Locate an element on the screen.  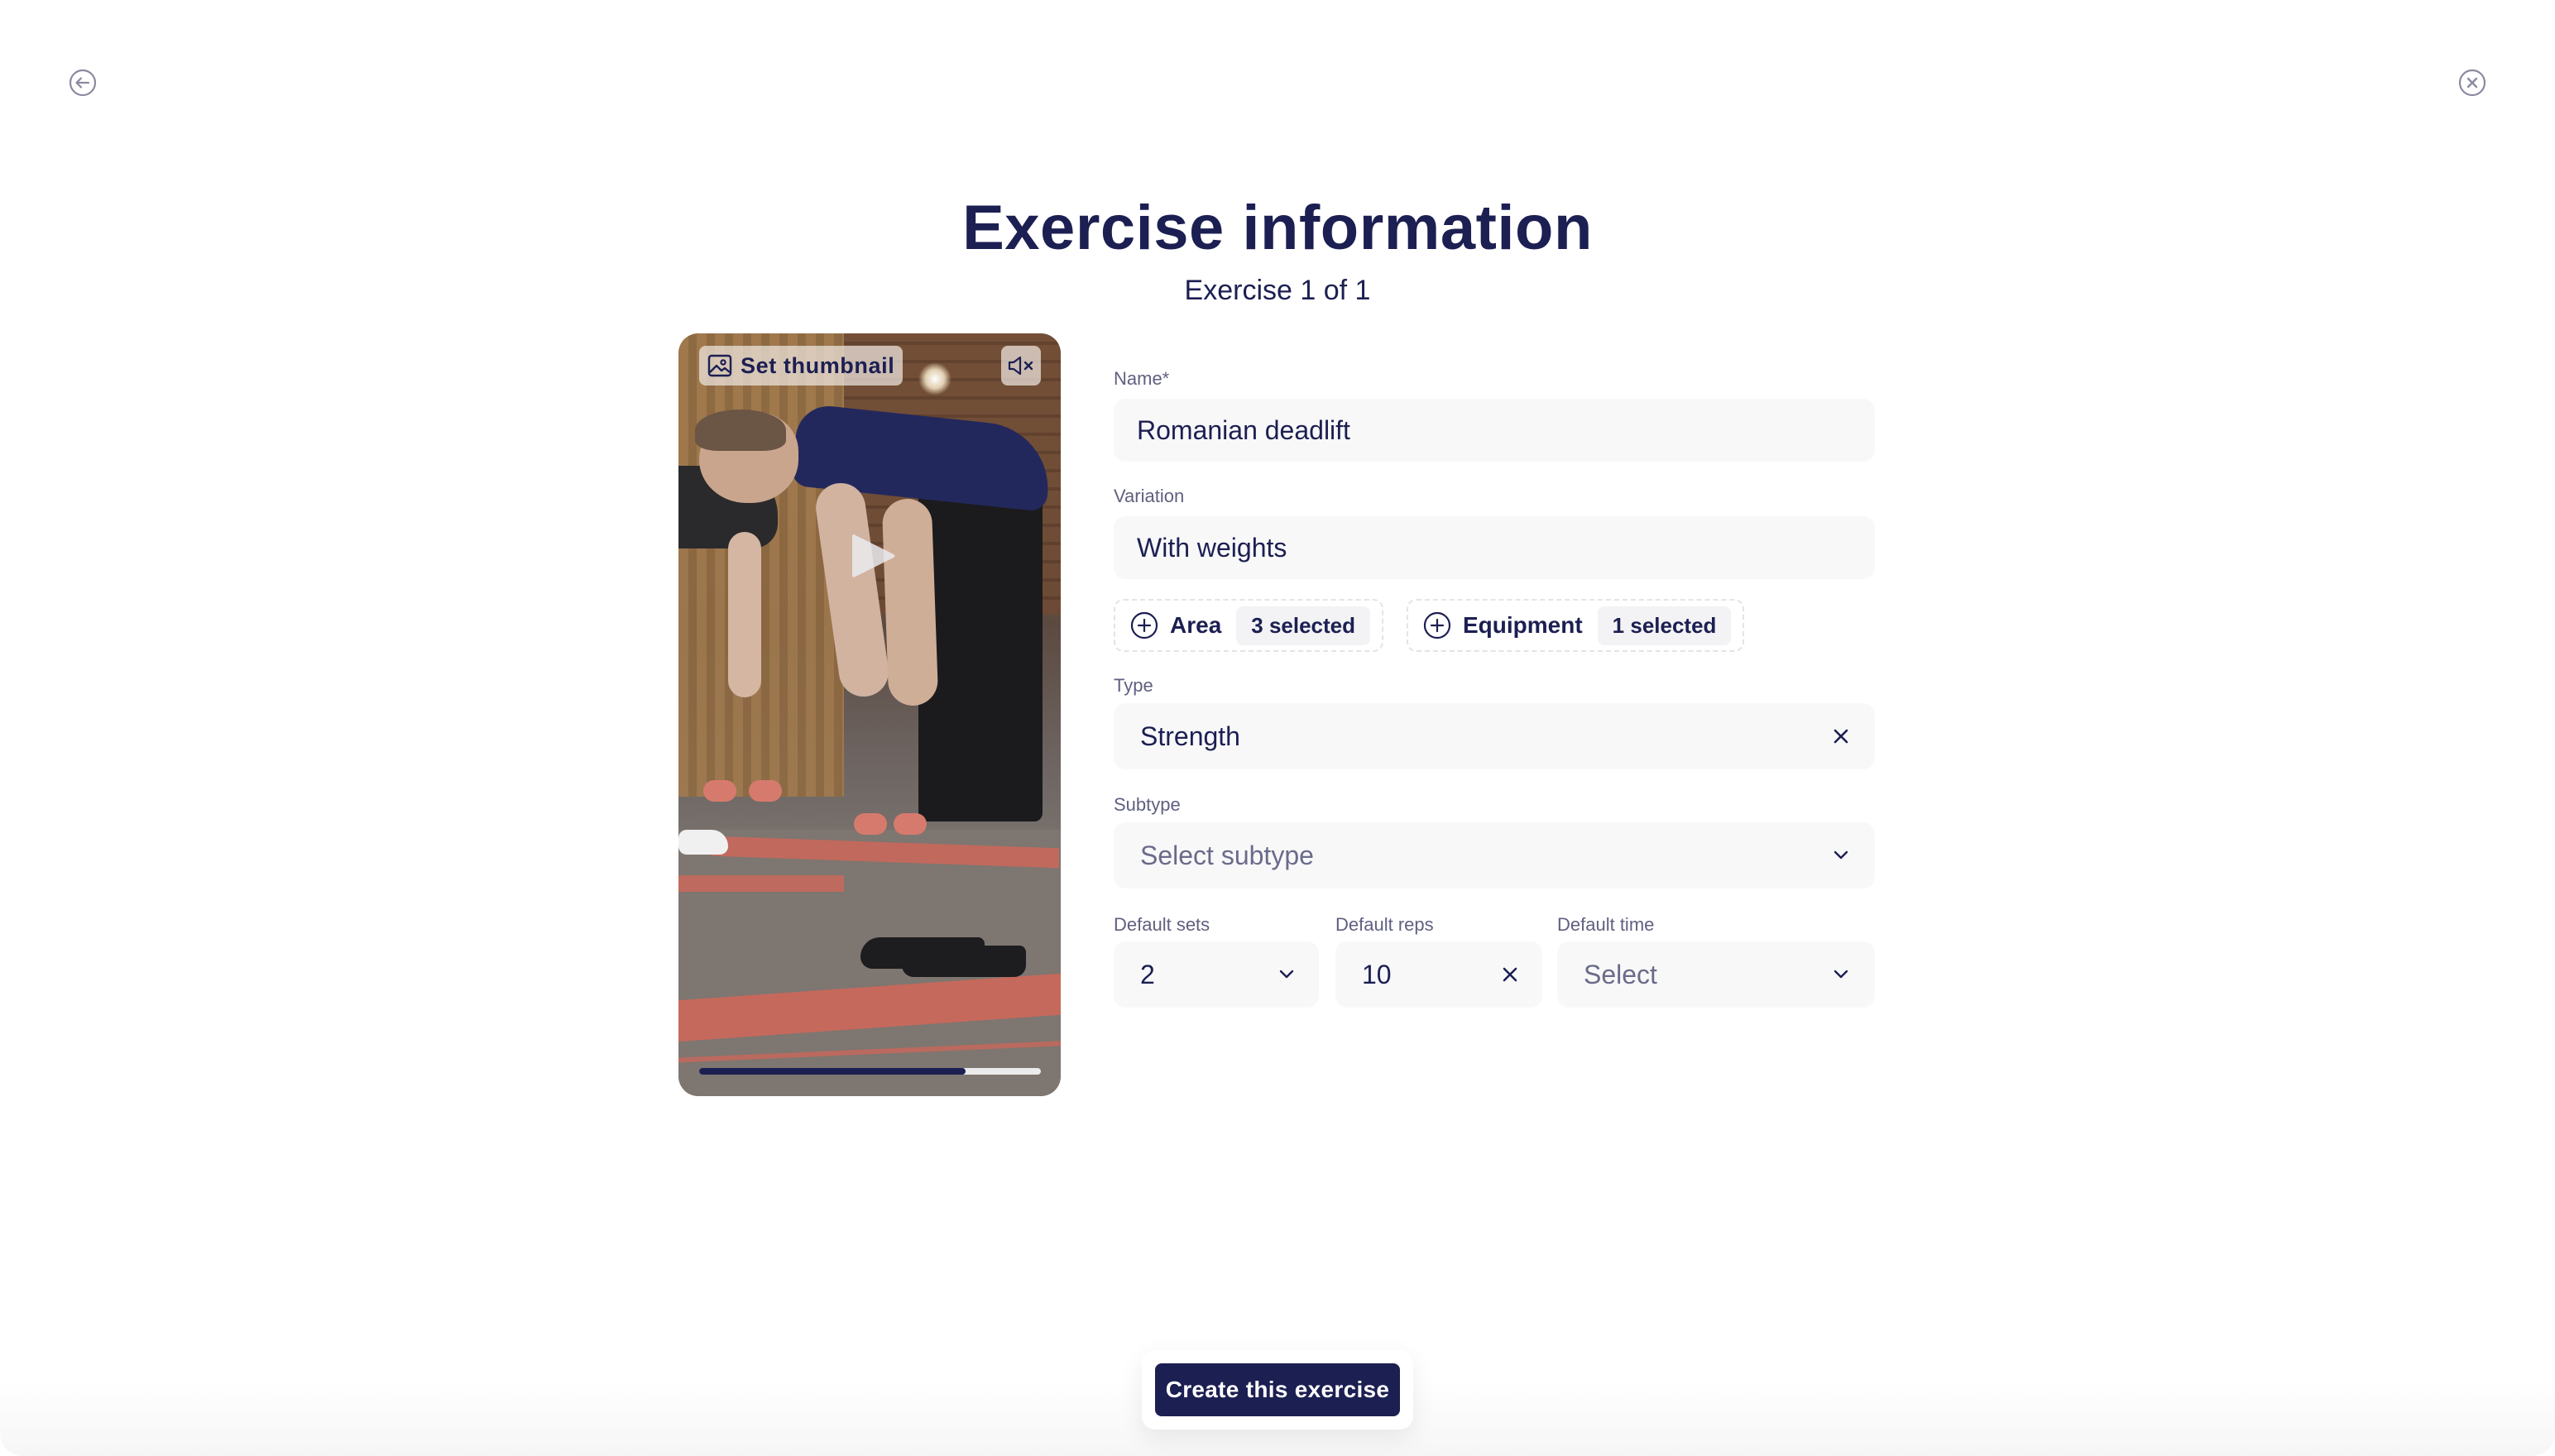
image-icon is located at coordinates (720, 365).